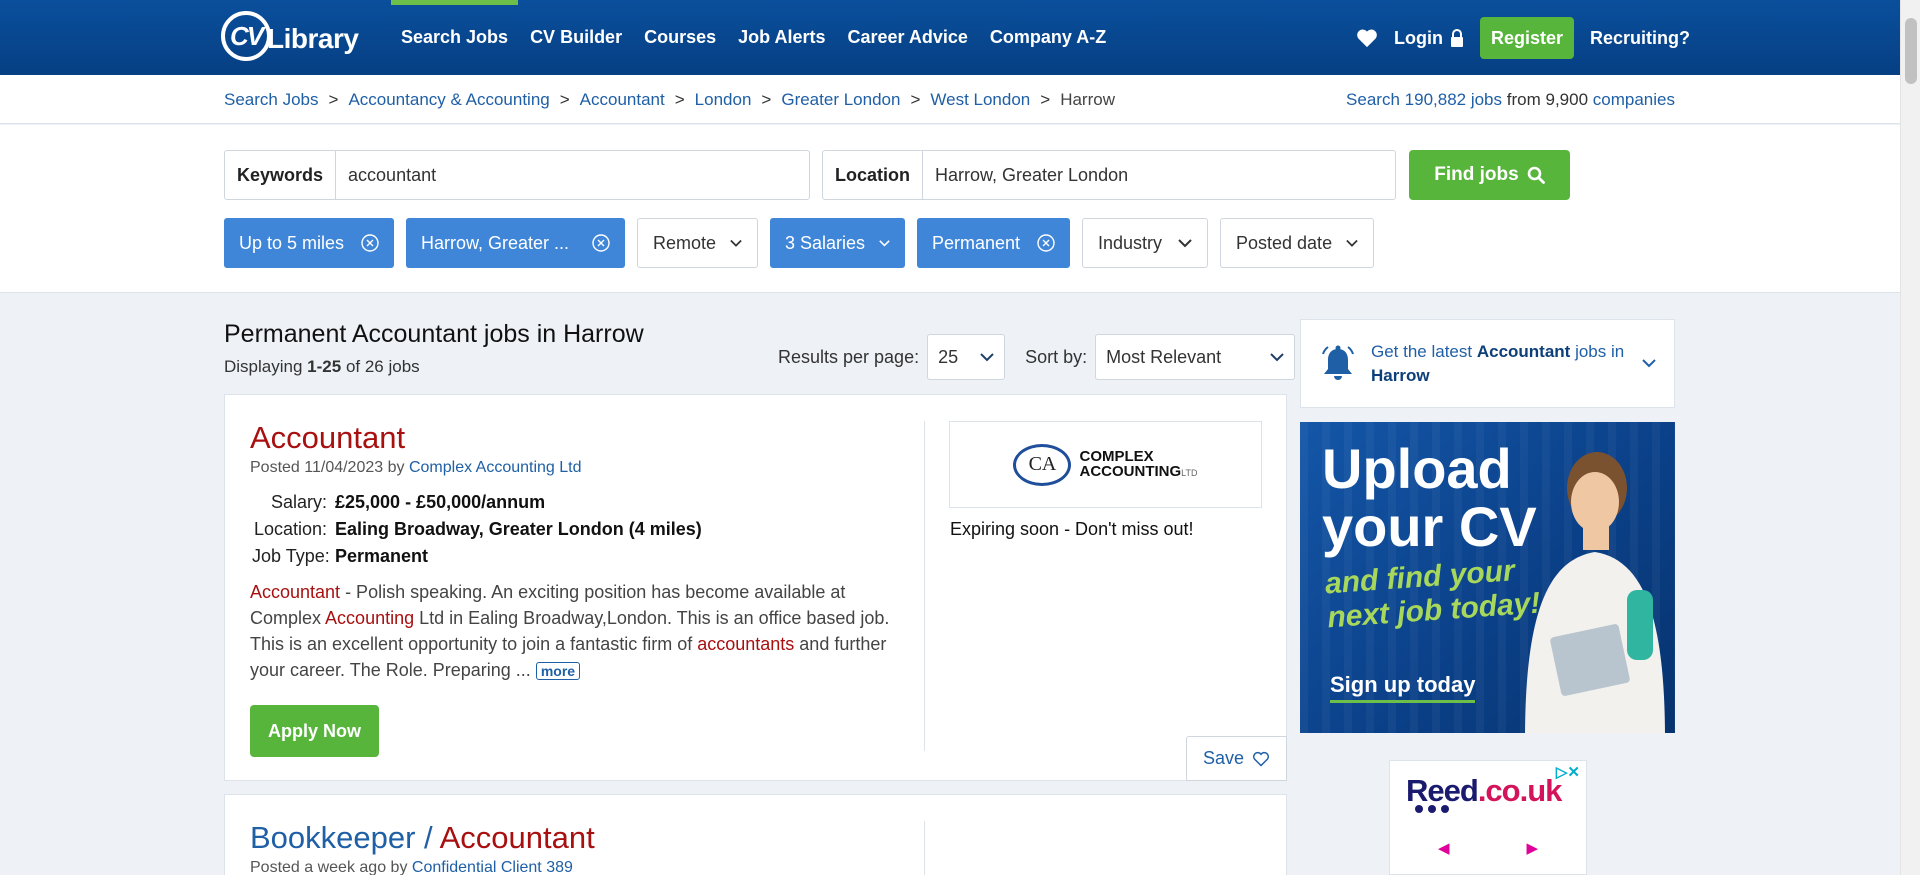 This screenshot has width=1920, height=875. What do you see at coordinates (492, 867) in the screenshot?
I see `job-company-link: Confidential Client 389` at bounding box center [492, 867].